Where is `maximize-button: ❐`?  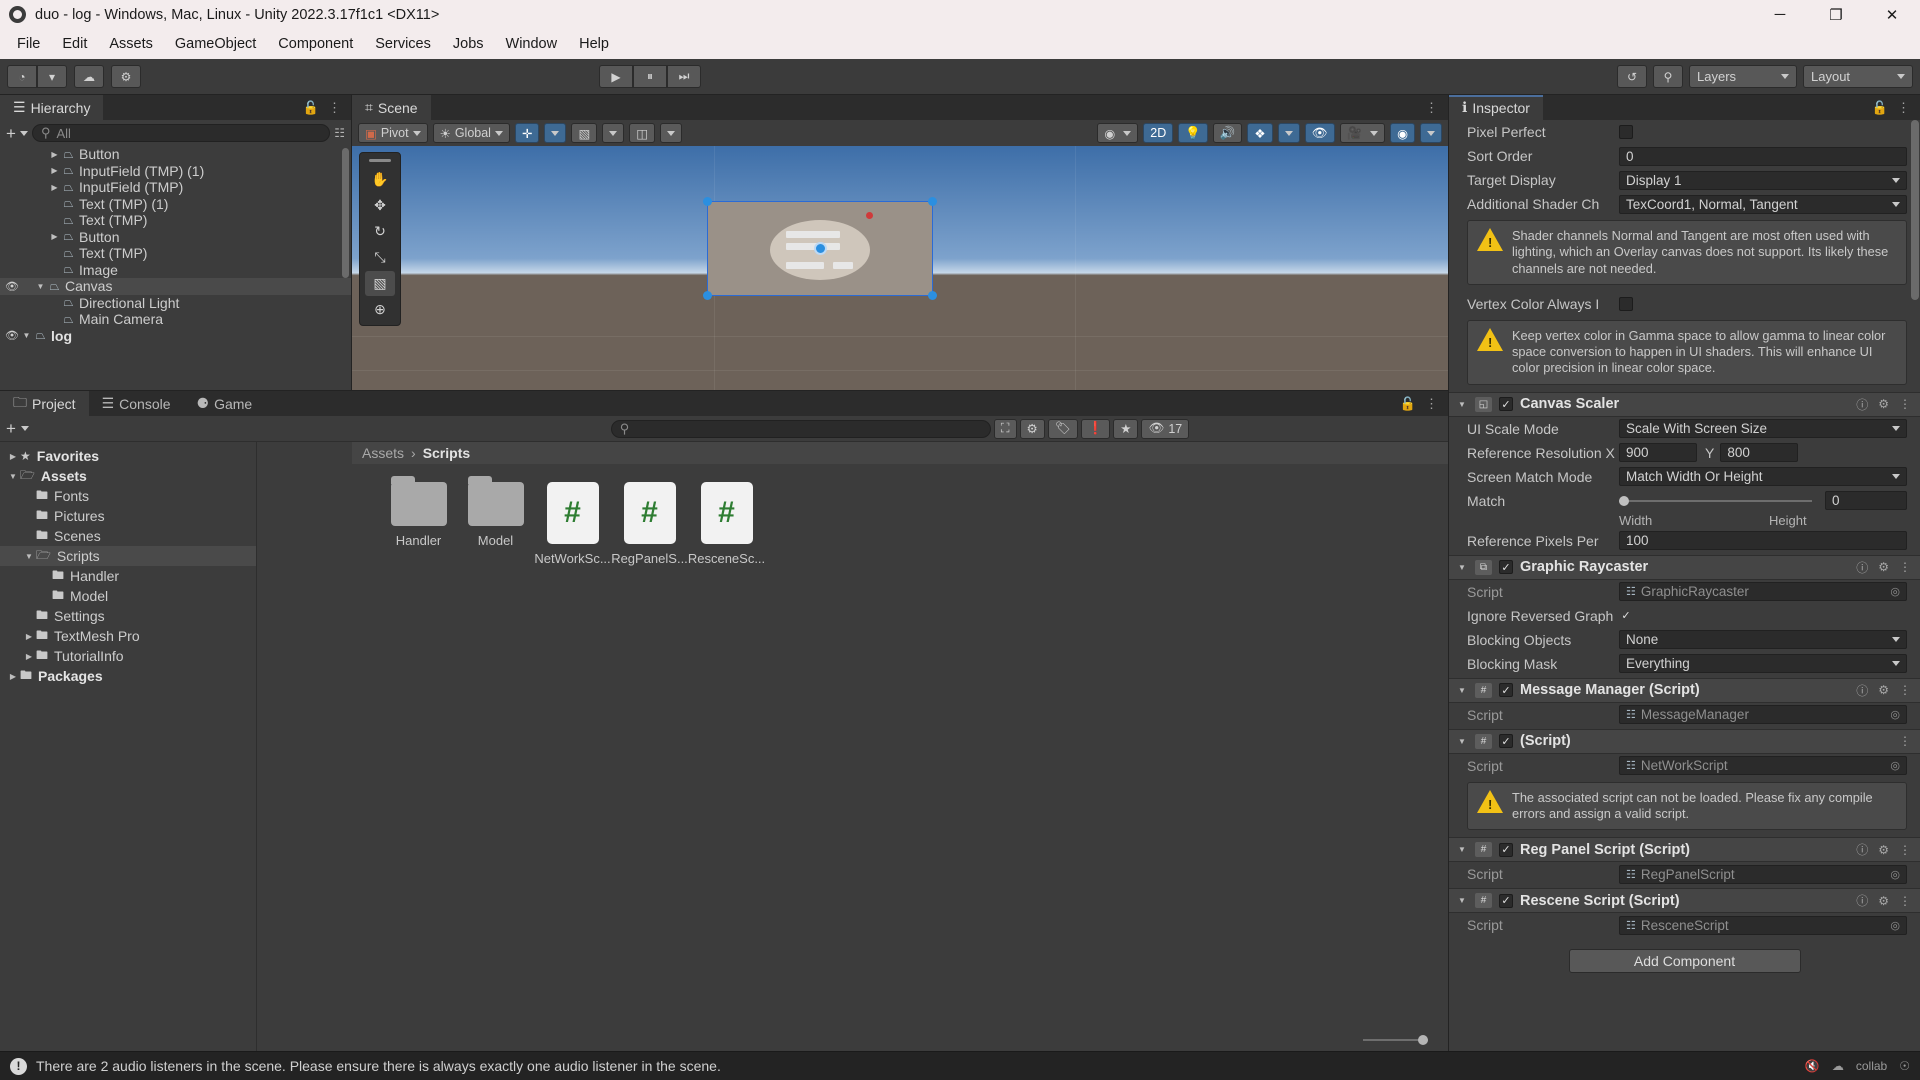
maximize-button: ❐ is located at coordinates (1836, 14).